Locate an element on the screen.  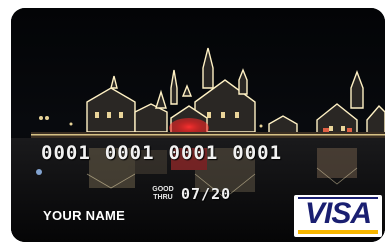
visa-wordmark: VISA is located at coordinates (338, 213).